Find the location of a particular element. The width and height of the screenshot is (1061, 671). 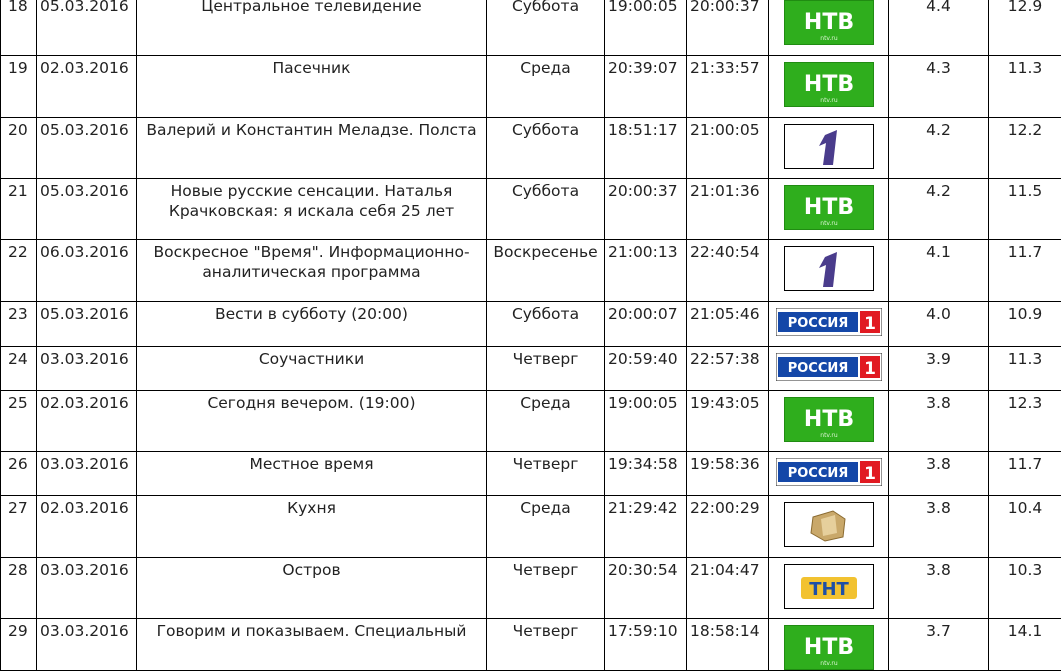

end-time: 20:00:37 is located at coordinates (728, 28).